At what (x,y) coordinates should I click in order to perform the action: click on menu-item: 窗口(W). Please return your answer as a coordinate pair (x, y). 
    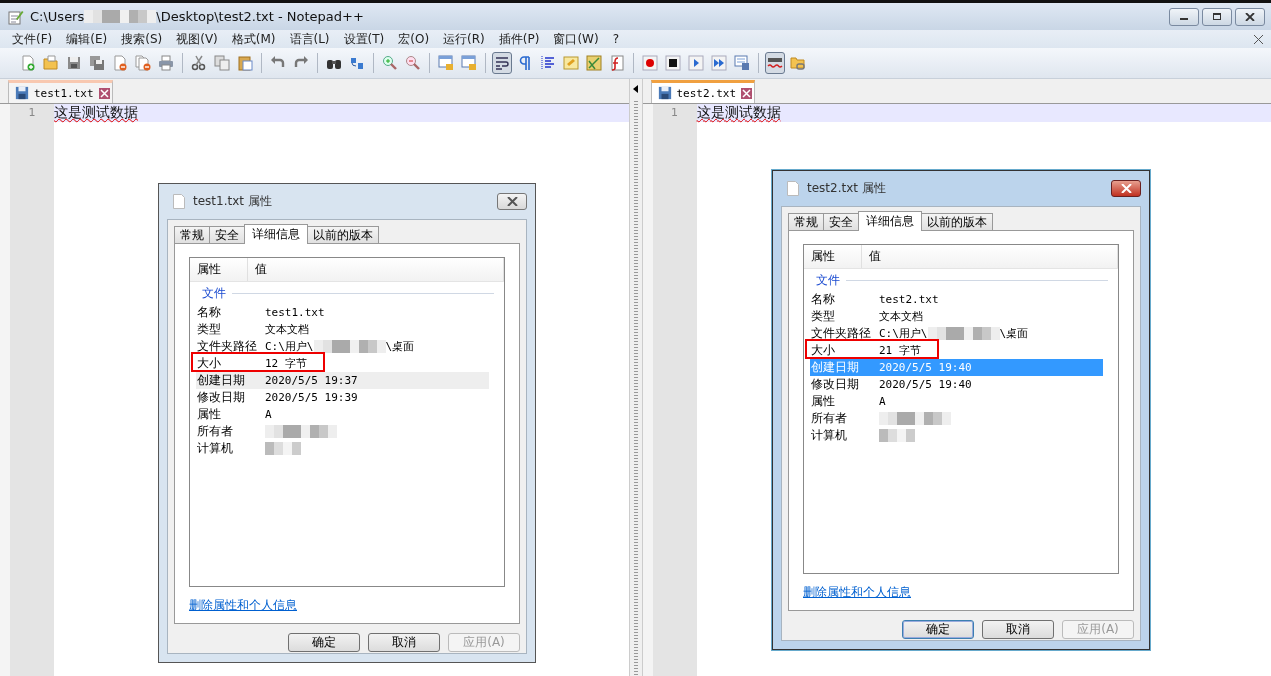
    Looking at the image, I should click on (576, 39).